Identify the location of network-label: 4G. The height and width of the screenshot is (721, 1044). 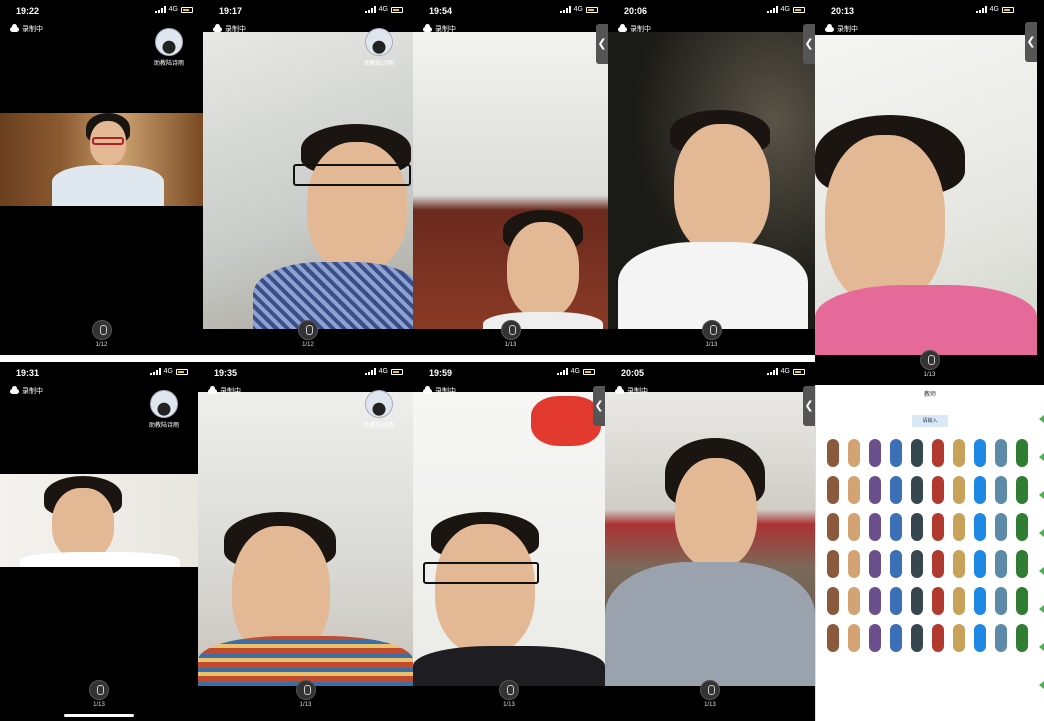
(173, 9).